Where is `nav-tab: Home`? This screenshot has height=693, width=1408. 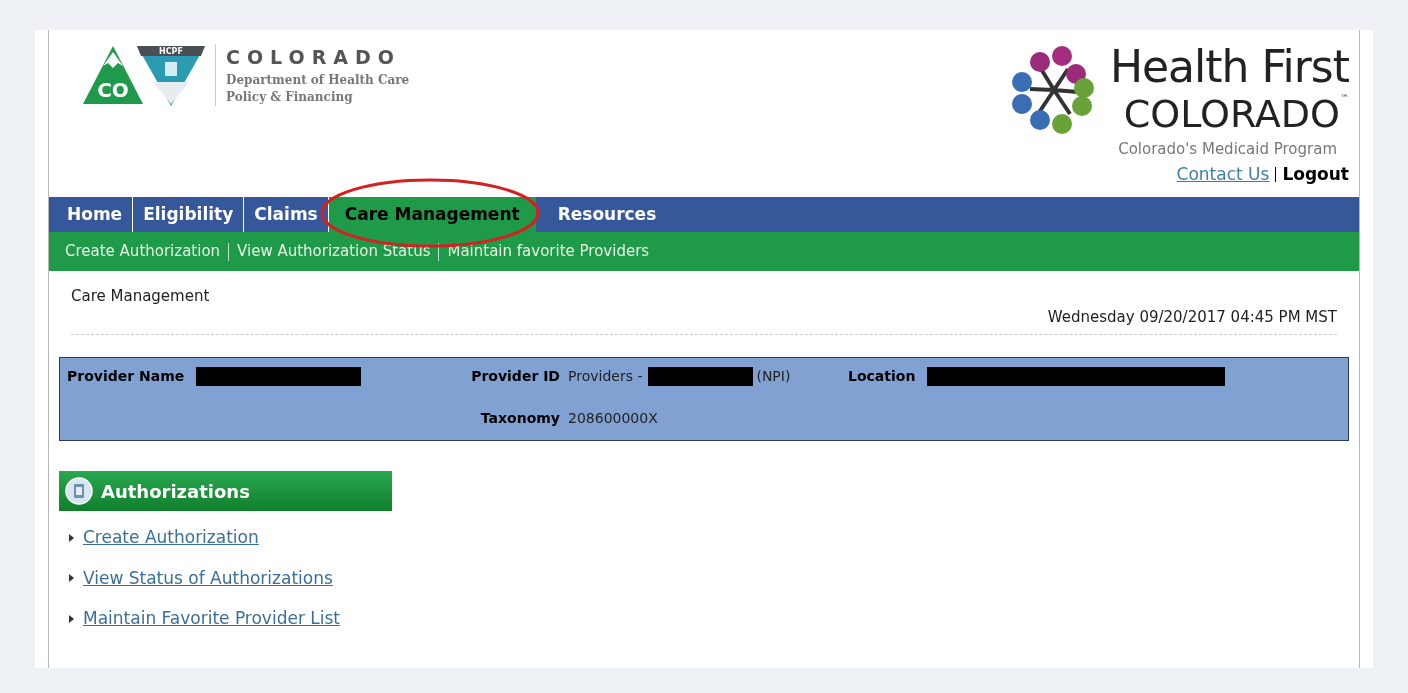
nav-tab: Home is located at coordinates (95, 214).